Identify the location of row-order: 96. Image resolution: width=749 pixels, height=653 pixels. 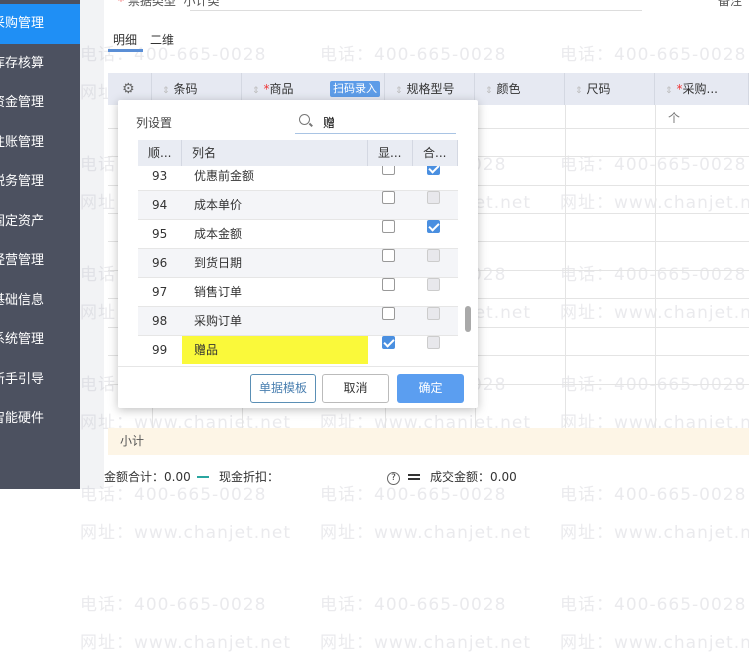
(160, 263).